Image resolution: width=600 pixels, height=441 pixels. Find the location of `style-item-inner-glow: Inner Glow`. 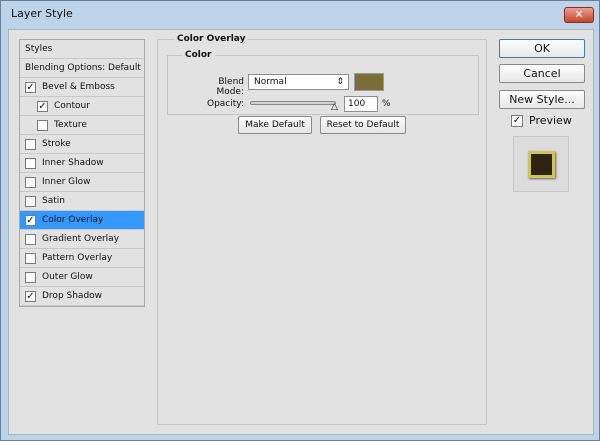

style-item-inner-glow: Inner Glow is located at coordinates (82, 182).